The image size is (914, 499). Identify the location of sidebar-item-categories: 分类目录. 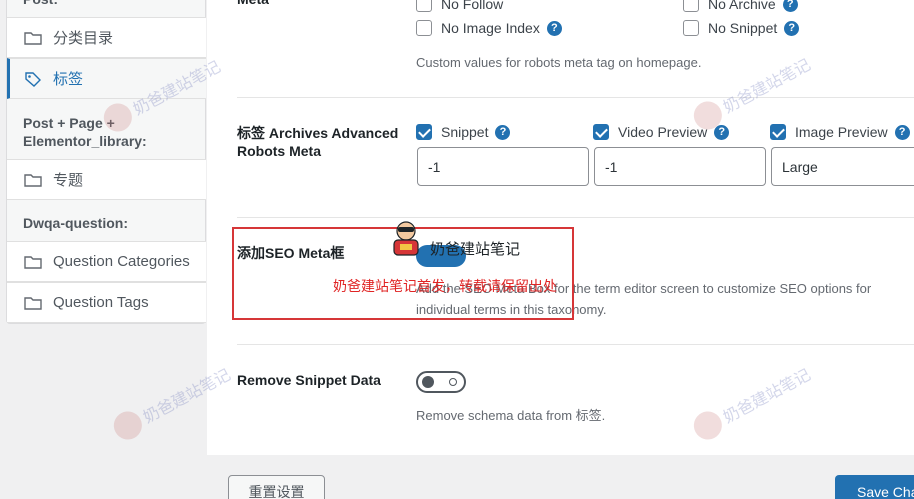
(106, 37).